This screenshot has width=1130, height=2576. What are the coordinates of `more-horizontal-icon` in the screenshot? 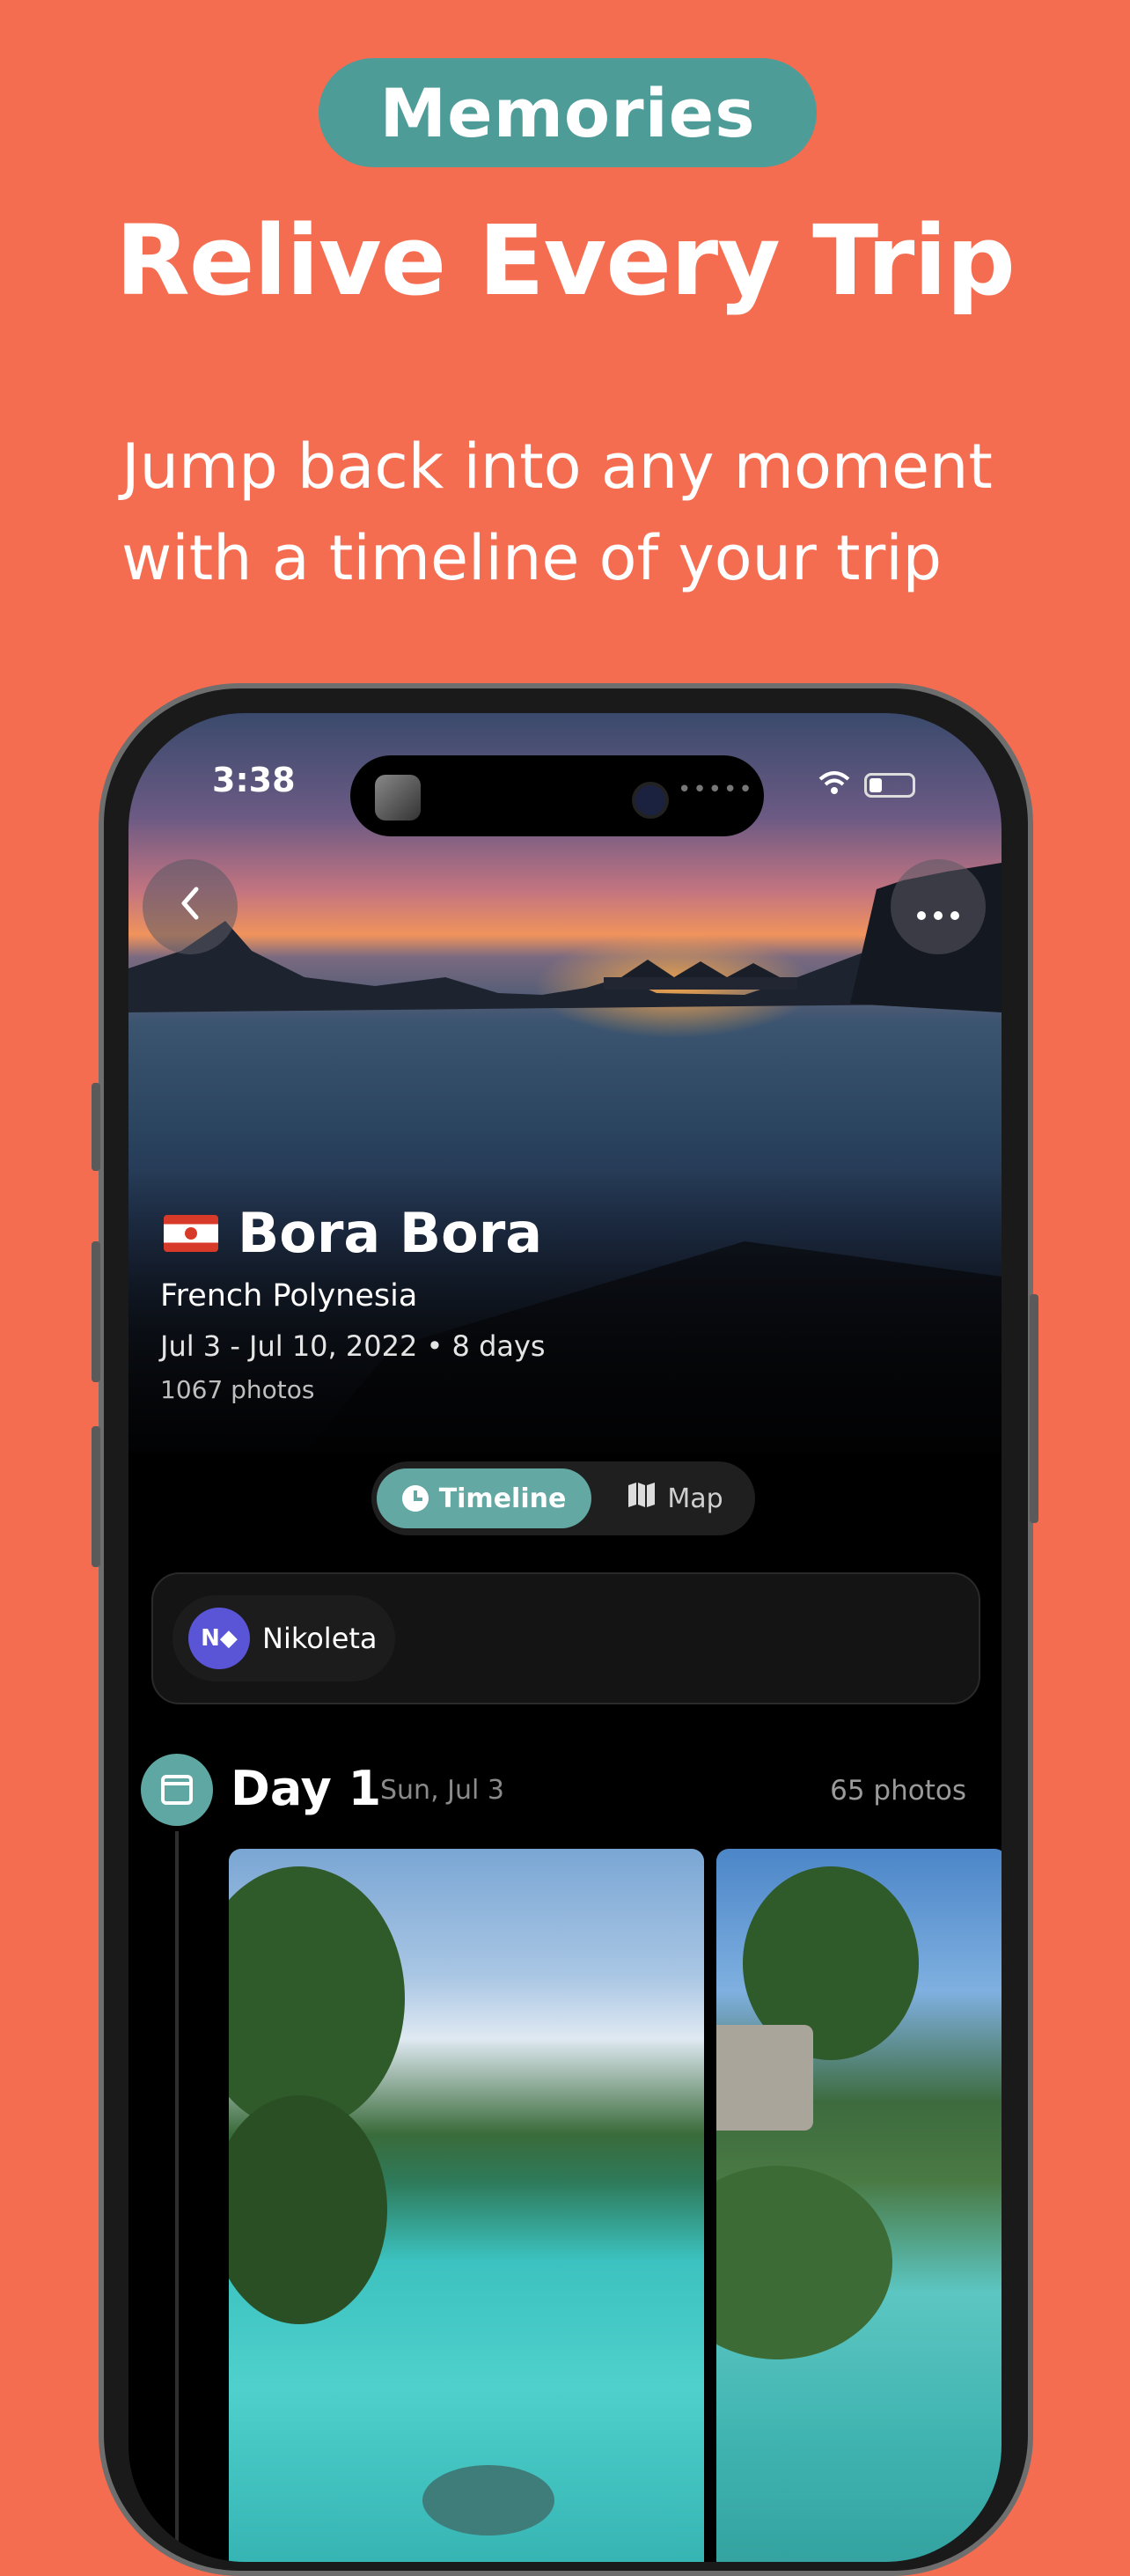 It's located at (938, 907).